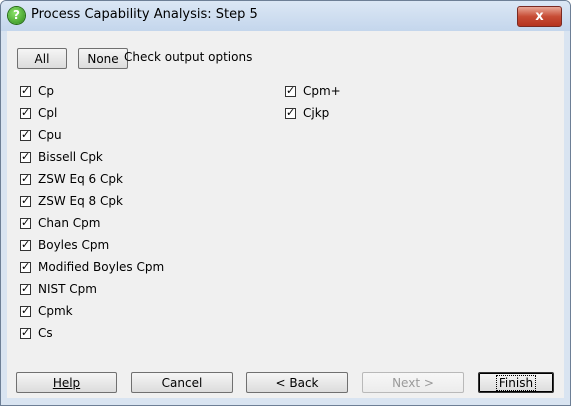  Describe the element at coordinates (285, 16) in the screenshot. I see `title-bar: ? Process Capability Analysis: Step 5 x` at that location.